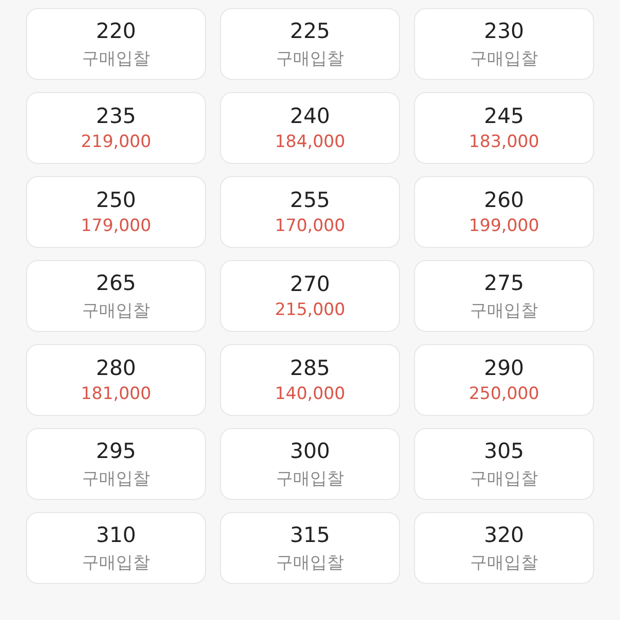 The height and width of the screenshot is (620, 620). Describe the element at coordinates (504, 548) in the screenshot. I see `size-option: 320 구매입찰` at that location.